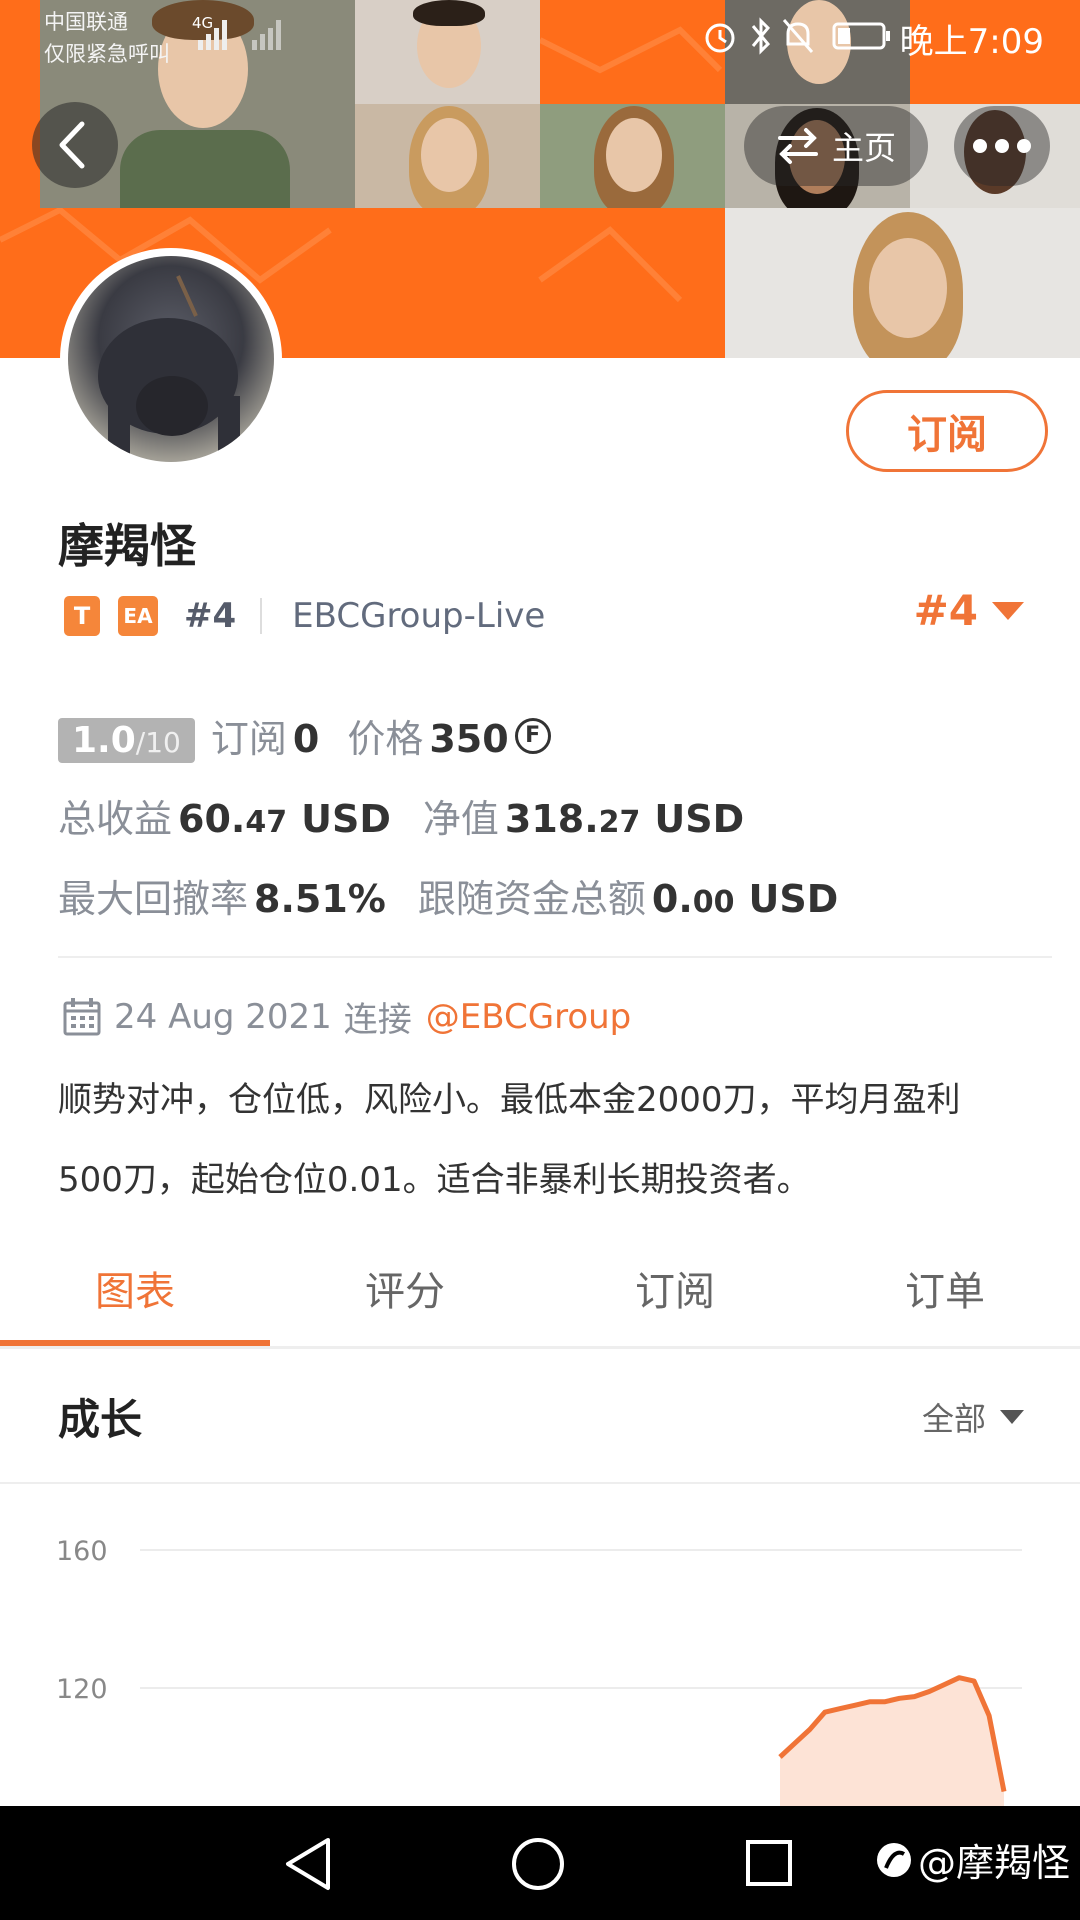  I want to click on avatar-image, so click(171, 359).